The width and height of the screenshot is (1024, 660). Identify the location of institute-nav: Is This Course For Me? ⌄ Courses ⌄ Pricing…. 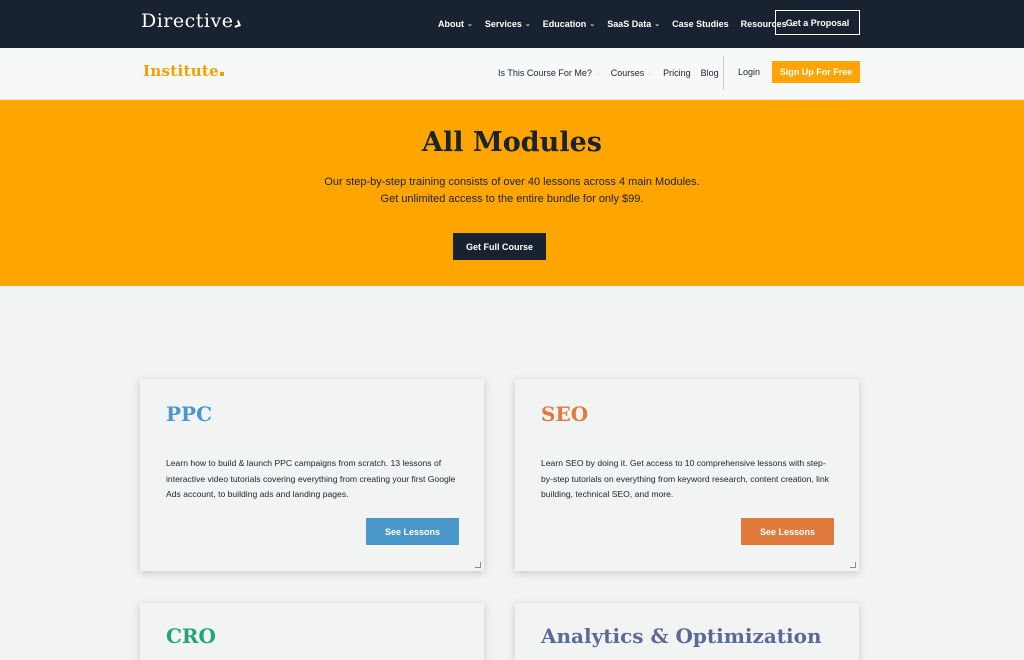
(608, 73).